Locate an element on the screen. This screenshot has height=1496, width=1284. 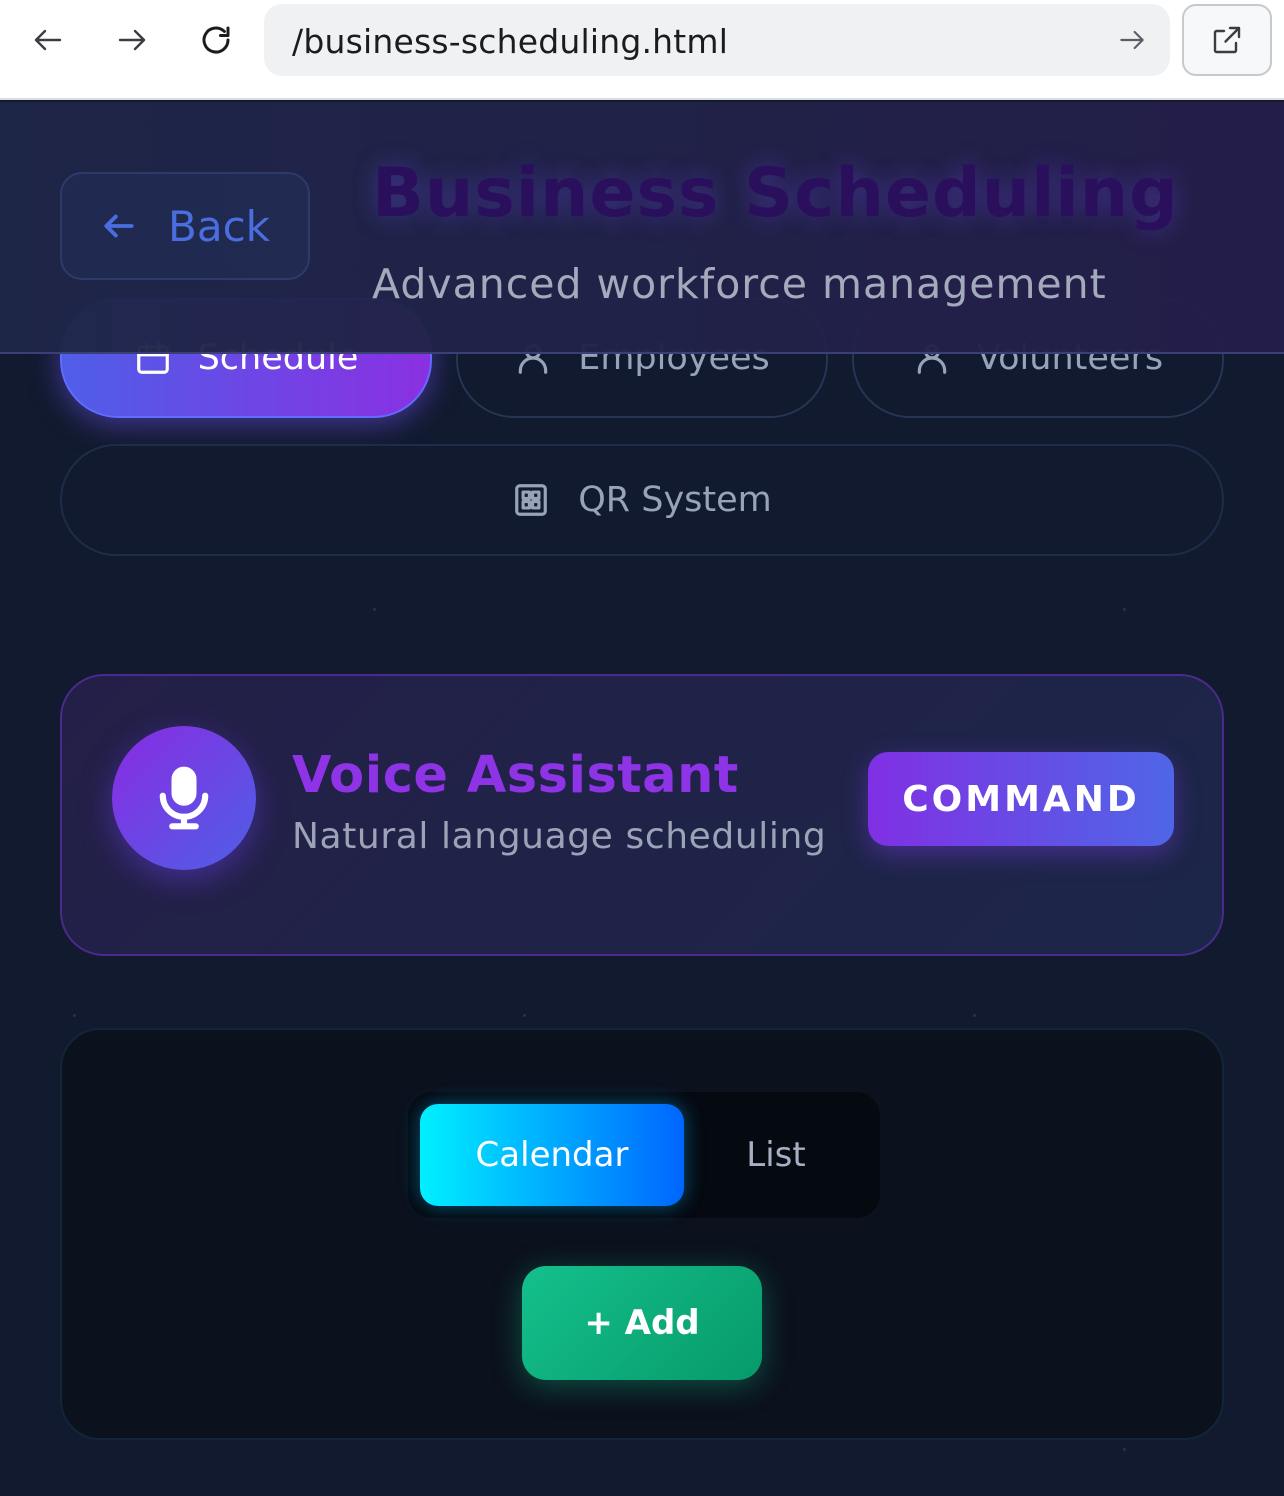
calendar-view-button: Calendar is located at coordinates (552, 1155).